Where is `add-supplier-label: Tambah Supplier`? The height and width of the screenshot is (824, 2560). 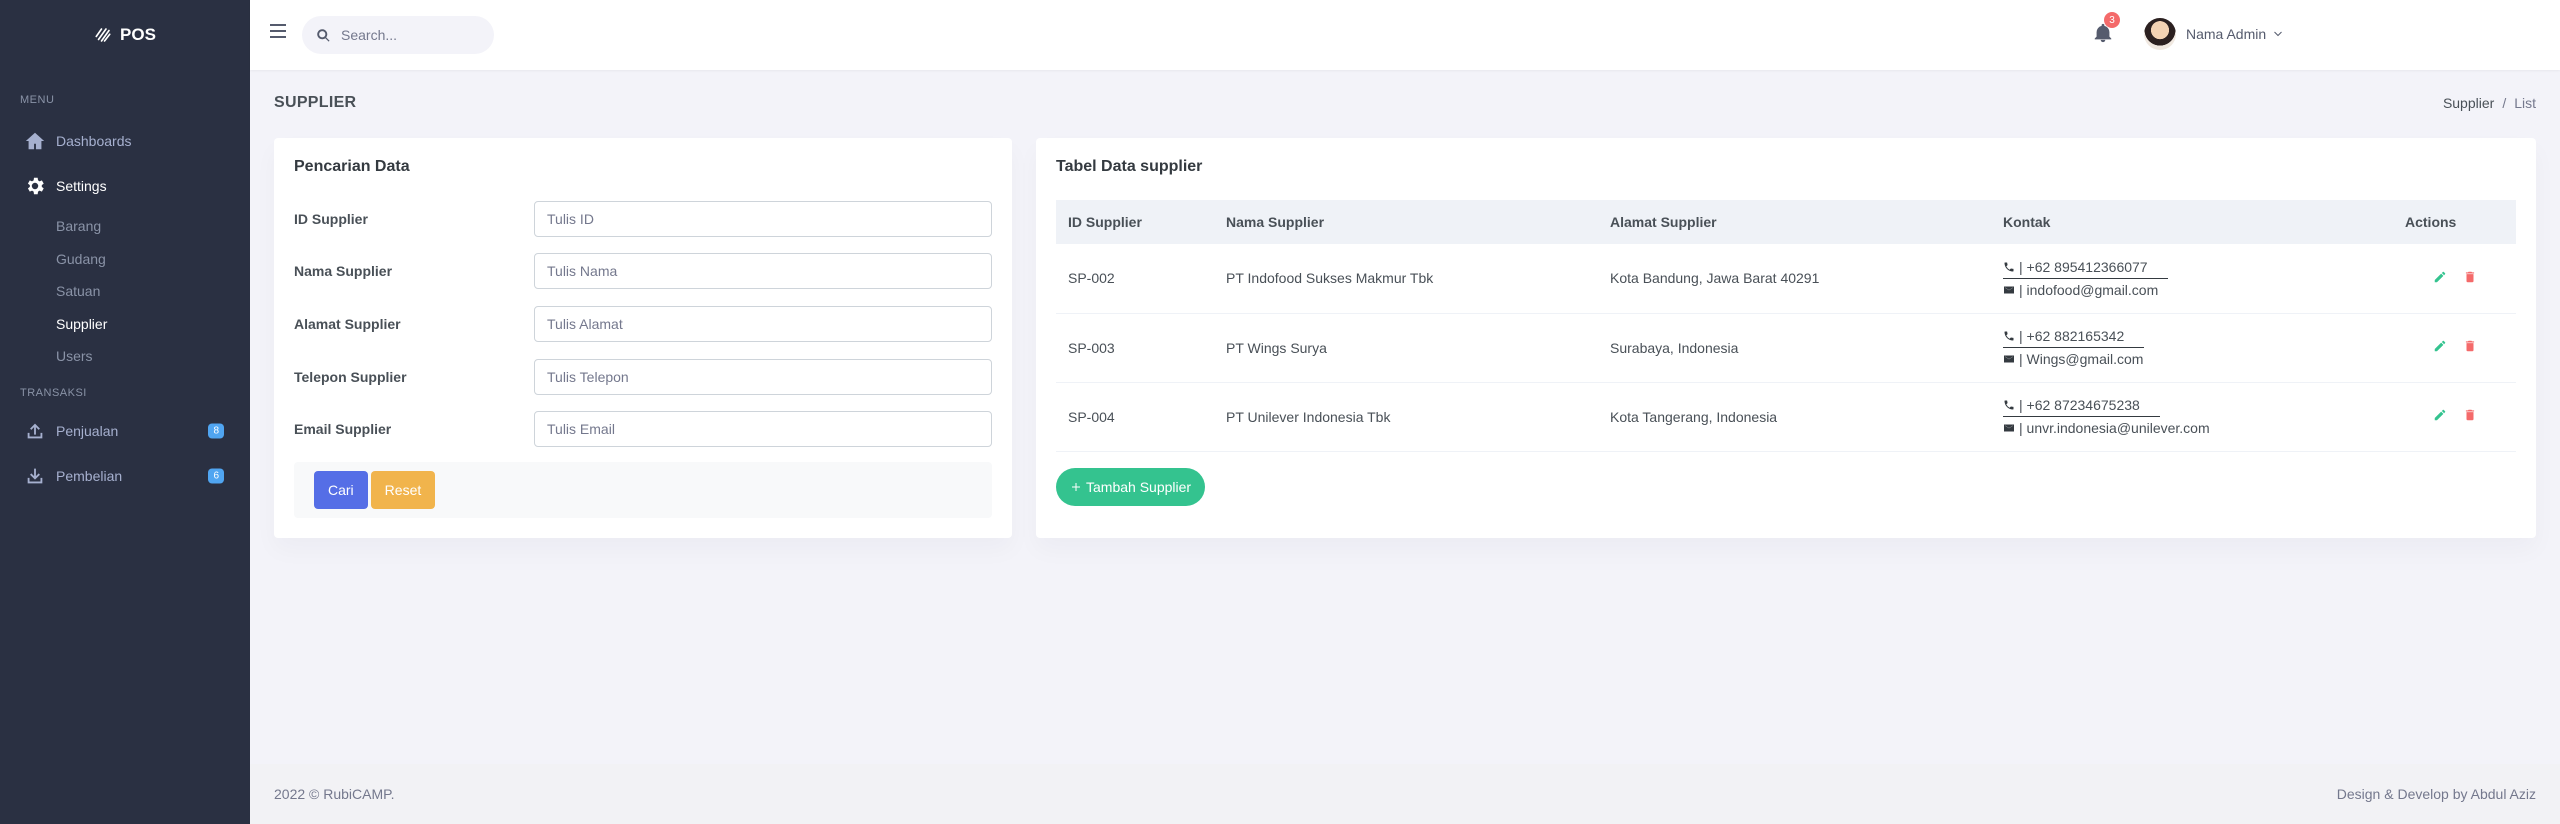
add-supplier-label: Tambah Supplier is located at coordinates (1139, 487).